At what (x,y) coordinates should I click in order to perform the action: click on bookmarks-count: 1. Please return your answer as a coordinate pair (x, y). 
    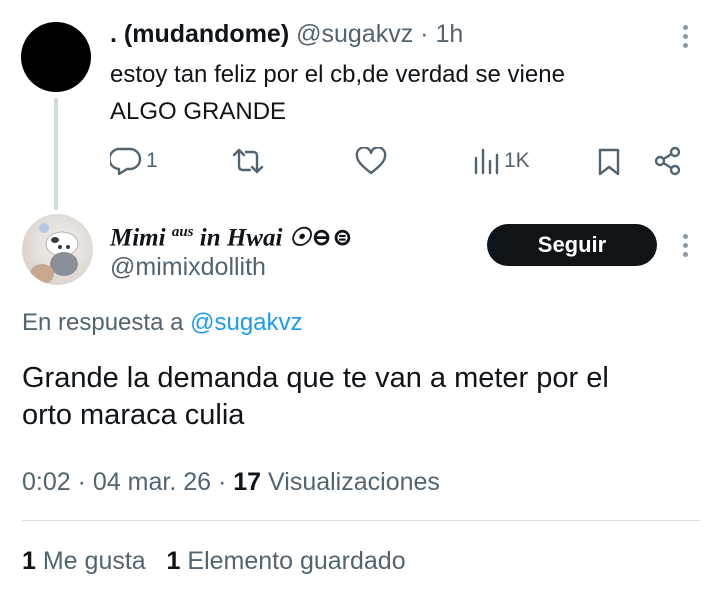
    Looking at the image, I should click on (173, 561).